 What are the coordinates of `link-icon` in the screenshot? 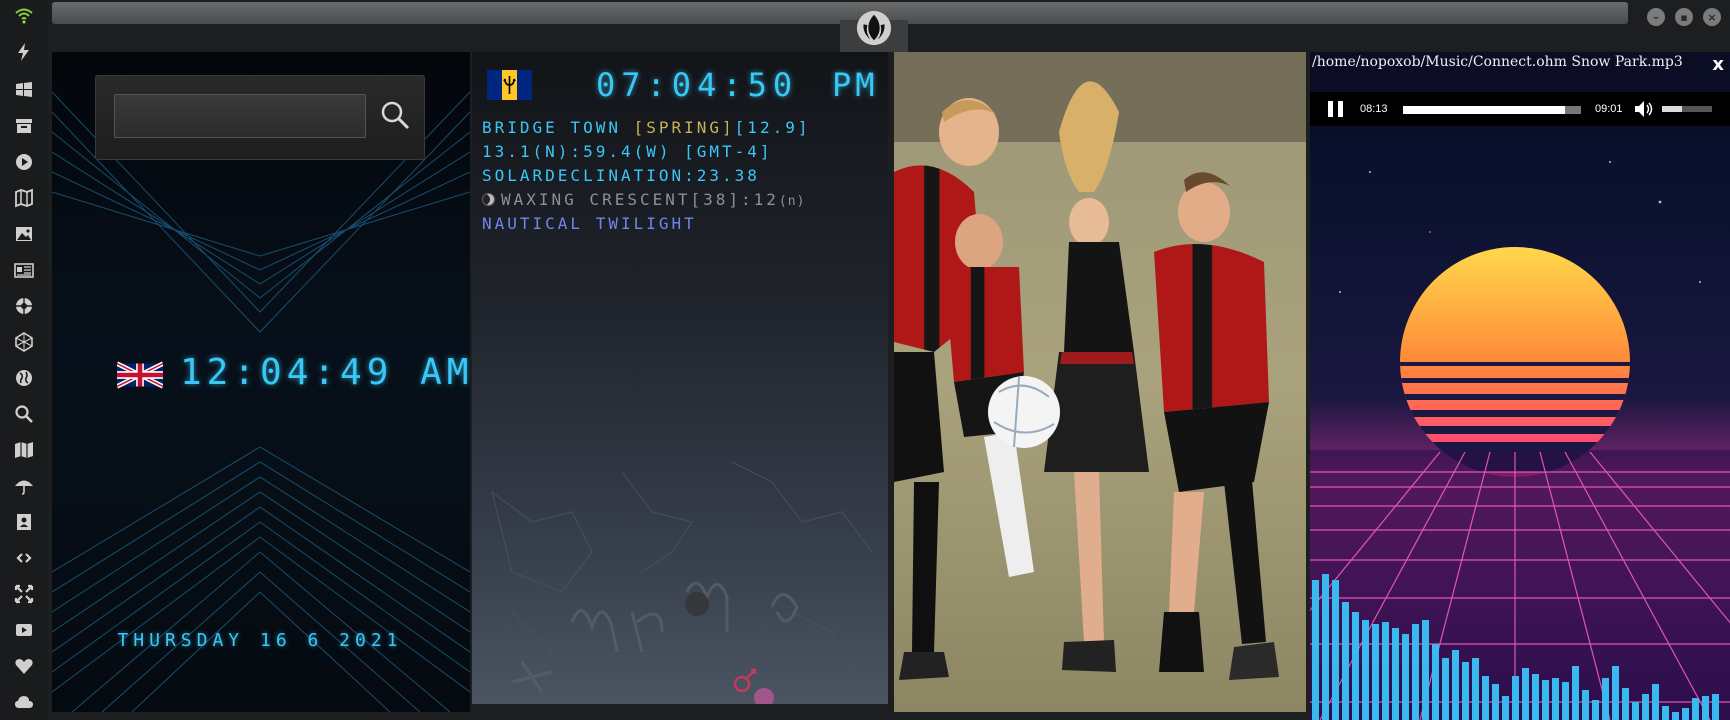 It's located at (24, 558).